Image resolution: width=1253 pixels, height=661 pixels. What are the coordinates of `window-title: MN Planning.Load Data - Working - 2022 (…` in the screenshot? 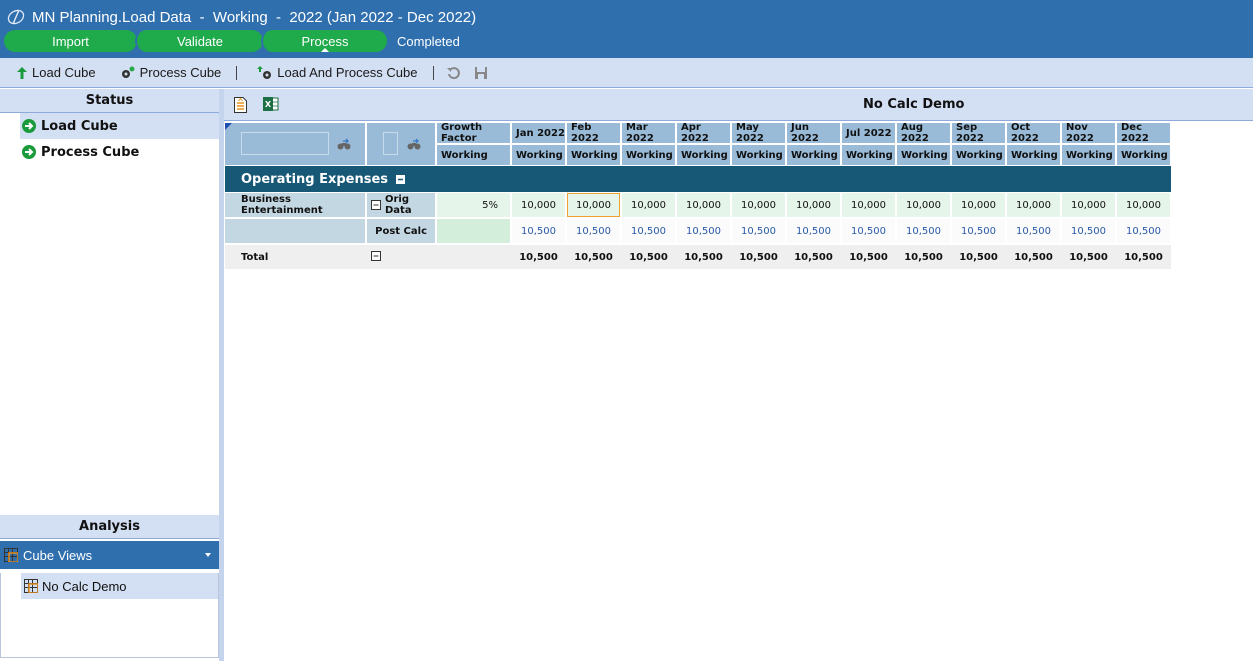 It's located at (254, 17).